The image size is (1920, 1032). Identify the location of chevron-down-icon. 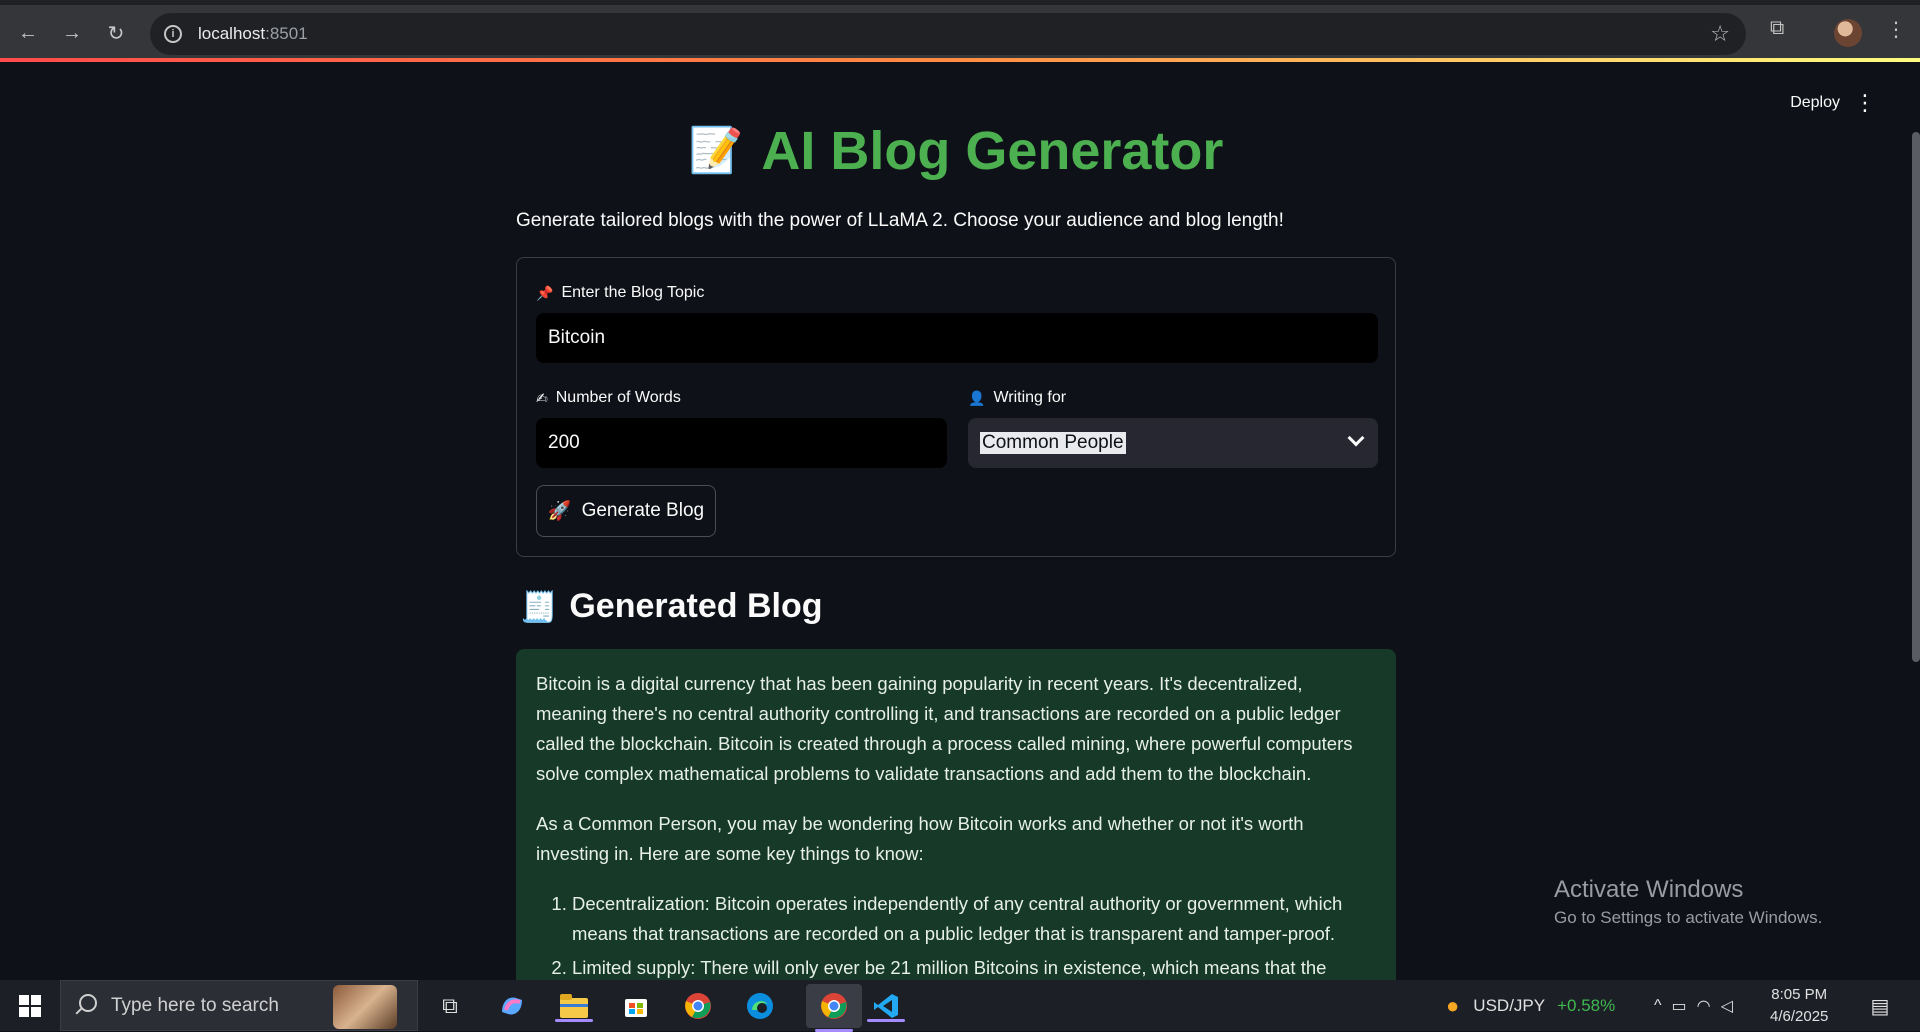
(1356, 438).